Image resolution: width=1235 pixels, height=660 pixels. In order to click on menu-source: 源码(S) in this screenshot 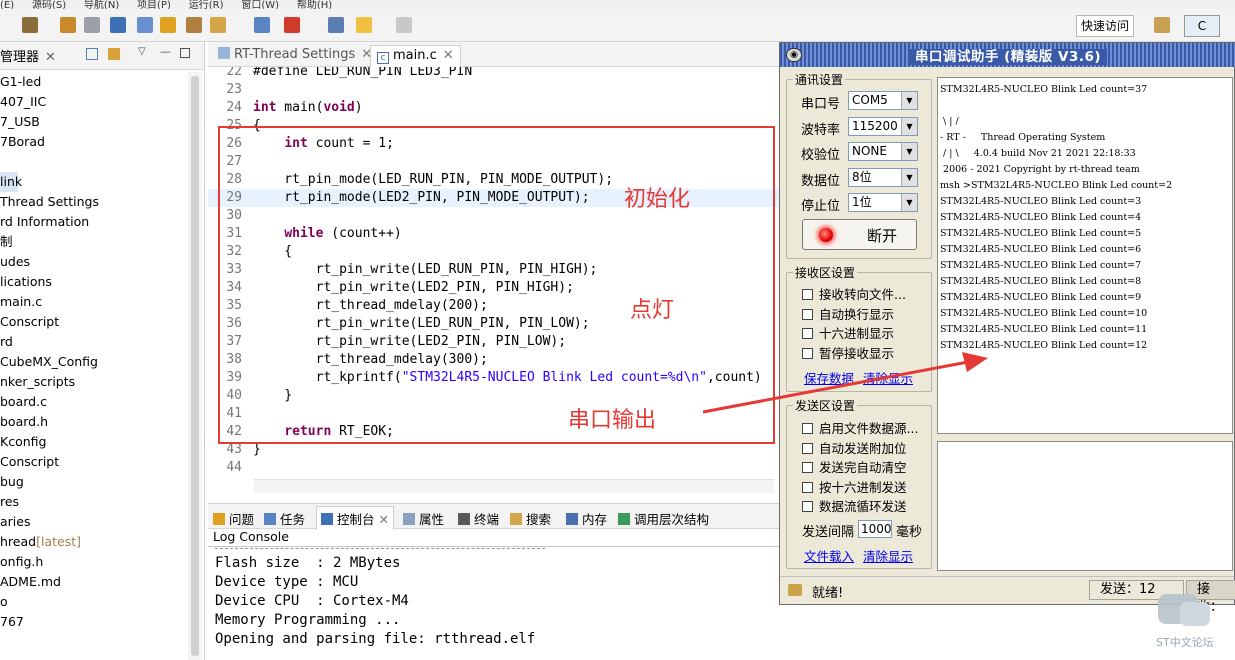, I will do `click(49, 4)`.